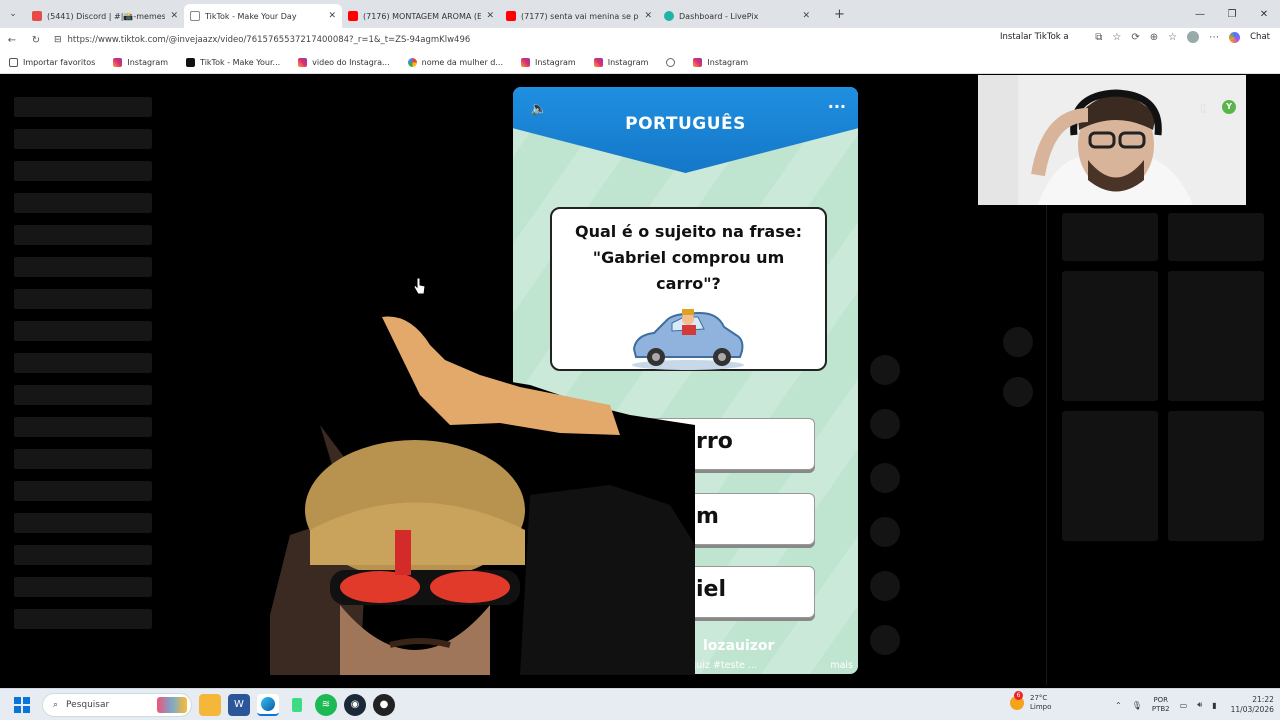 This screenshot has height=720, width=1280. I want to click on tab-list-chevron-icon: ⌄, so click(13, 14).